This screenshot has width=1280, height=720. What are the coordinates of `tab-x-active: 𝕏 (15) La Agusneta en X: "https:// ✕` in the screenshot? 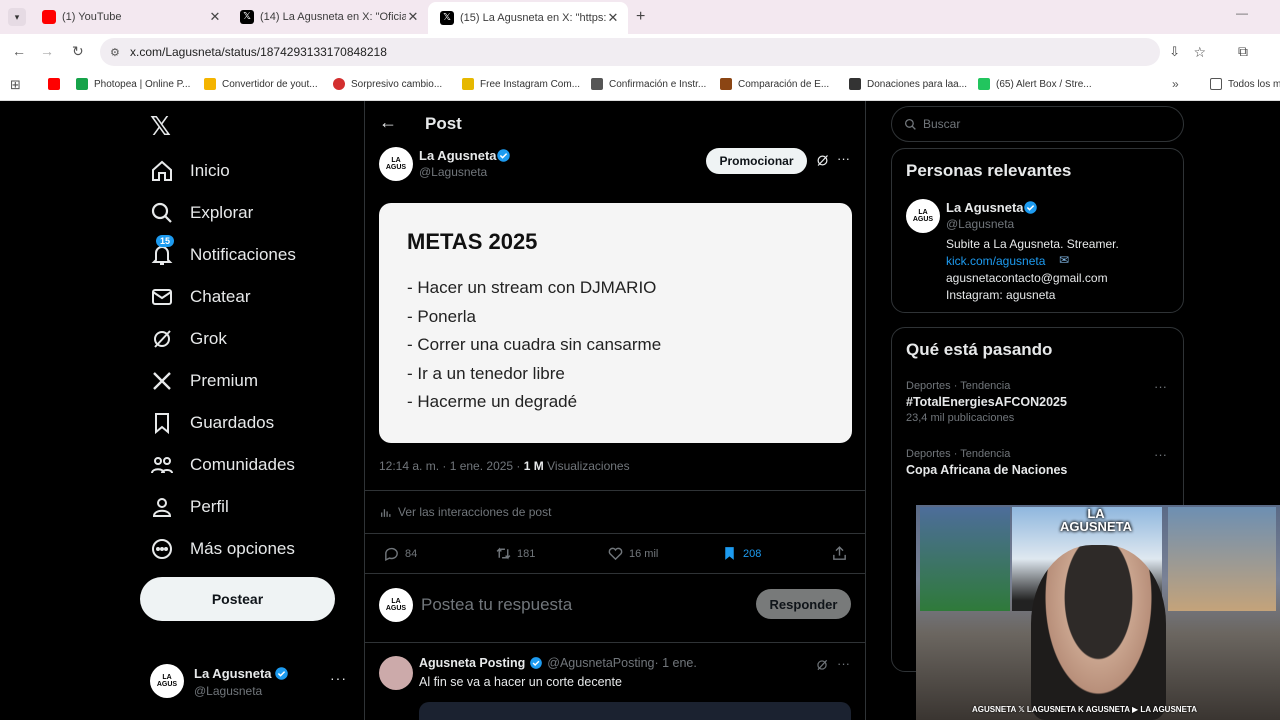 It's located at (528, 18).